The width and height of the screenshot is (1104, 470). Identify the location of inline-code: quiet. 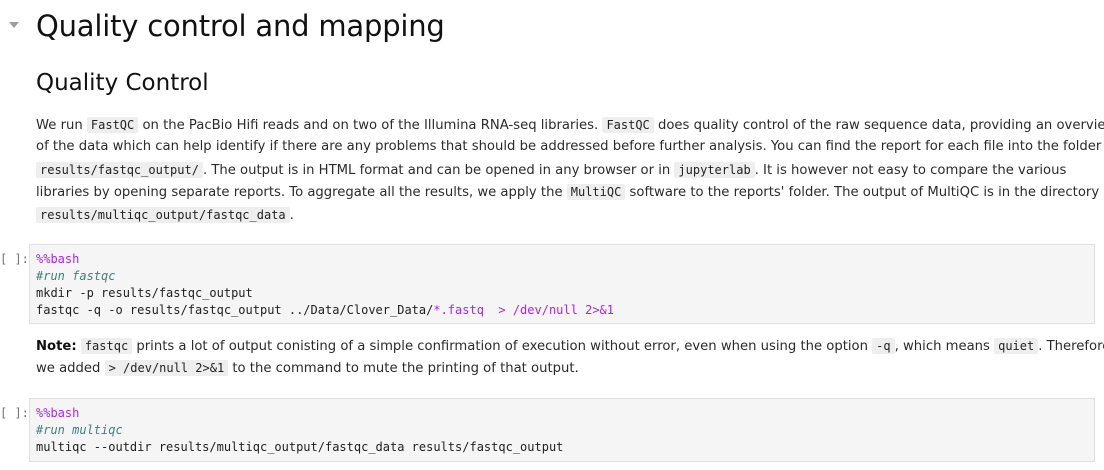
(1016, 346).